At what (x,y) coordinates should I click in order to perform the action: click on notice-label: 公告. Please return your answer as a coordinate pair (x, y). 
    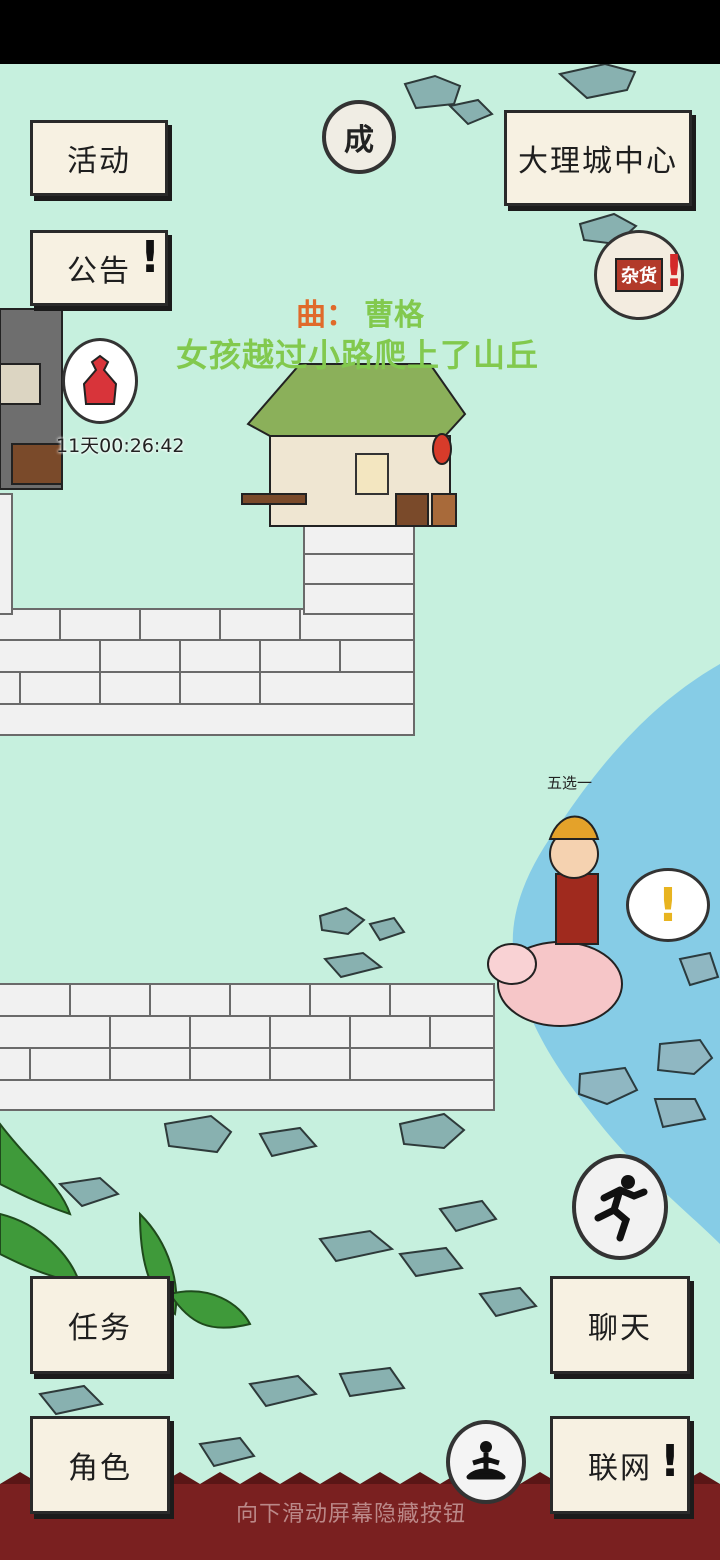
    Looking at the image, I should click on (99, 271).